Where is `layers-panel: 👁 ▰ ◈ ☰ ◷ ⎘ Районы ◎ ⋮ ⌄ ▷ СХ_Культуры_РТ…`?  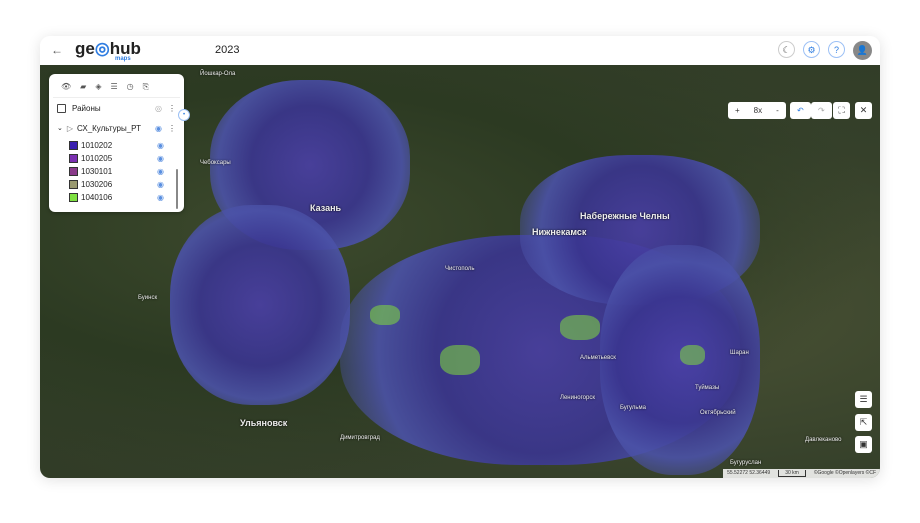
layers-panel: 👁 ▰ ◈ ☰ ◷ ⎘ Районы ◎ ⋮ ⌄ ▷ СХ_Культуры_РТ… is located at coordinates (116, 143).